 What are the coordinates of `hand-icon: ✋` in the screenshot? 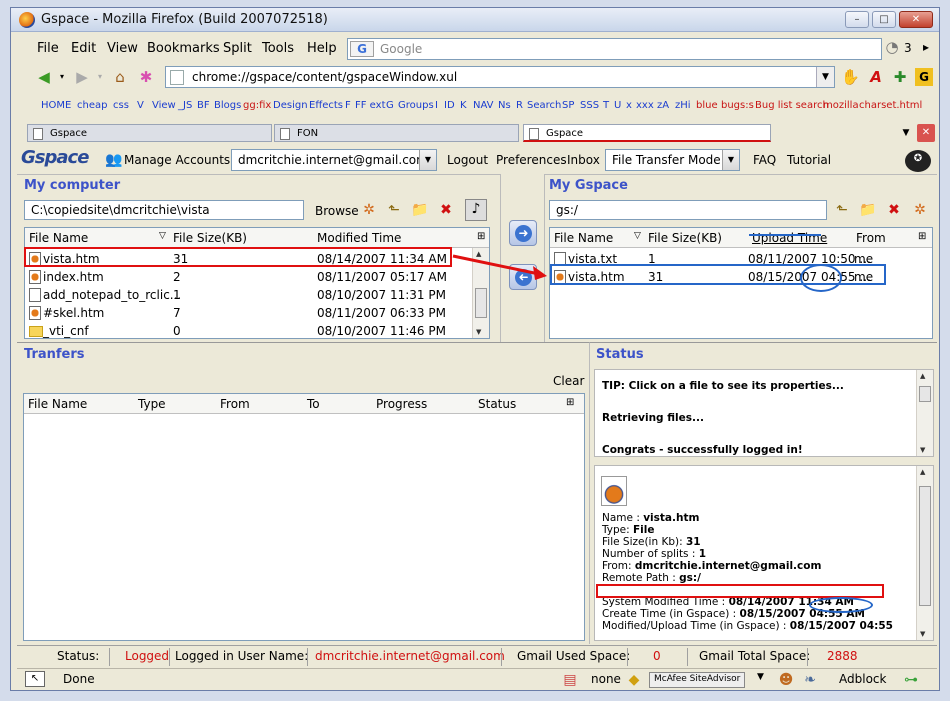 It's located at (850, 77).